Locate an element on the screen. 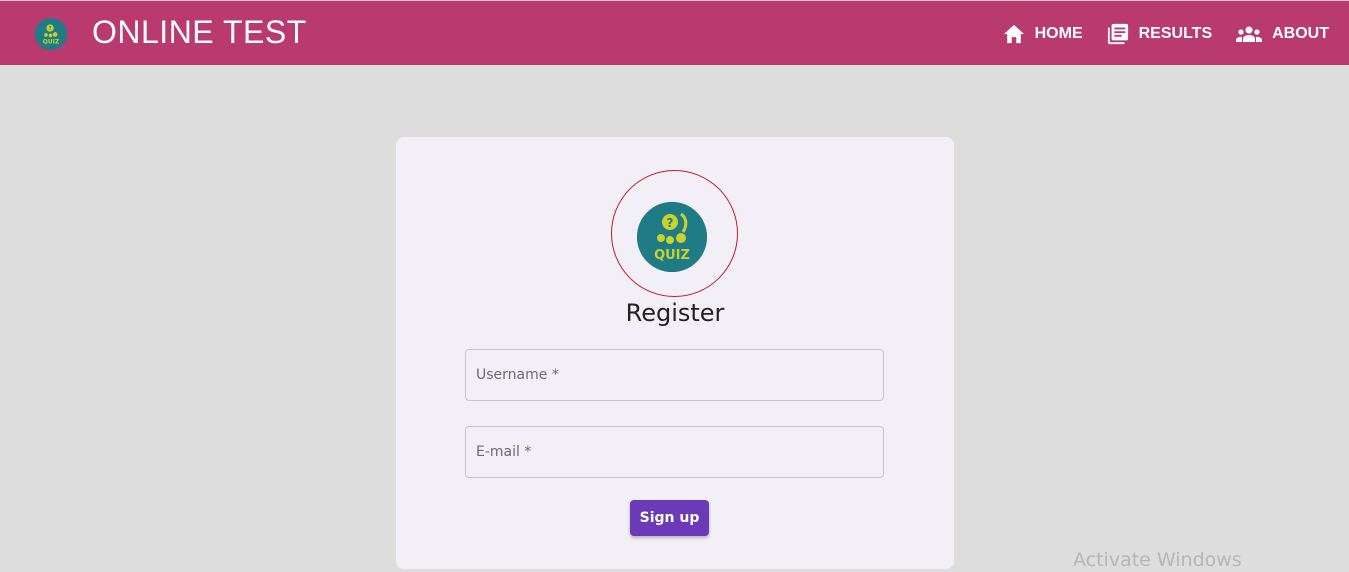  top-navbar: ? QUIZ ONLINE TEST HOME RESULTS ABOUT is located at coordinates (674, 32).